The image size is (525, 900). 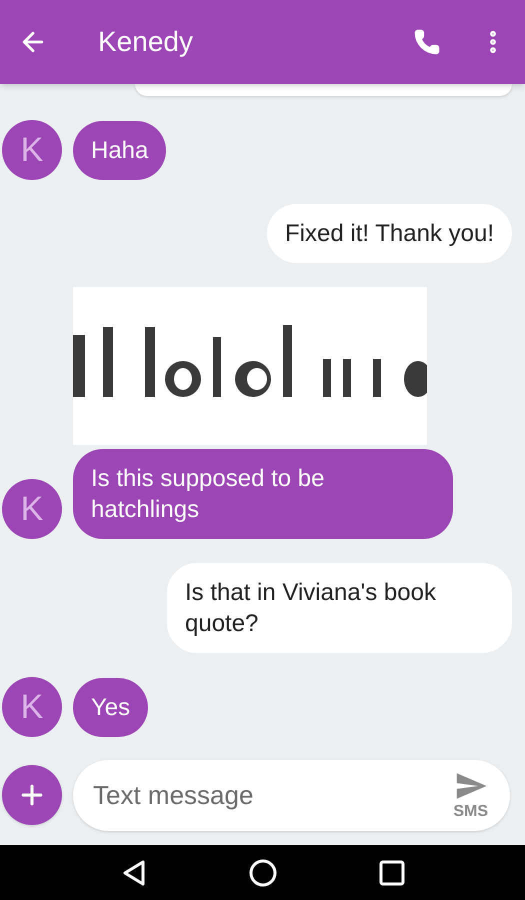 I want to click on contact-name: Kenedy, so click(x=145, y=42).